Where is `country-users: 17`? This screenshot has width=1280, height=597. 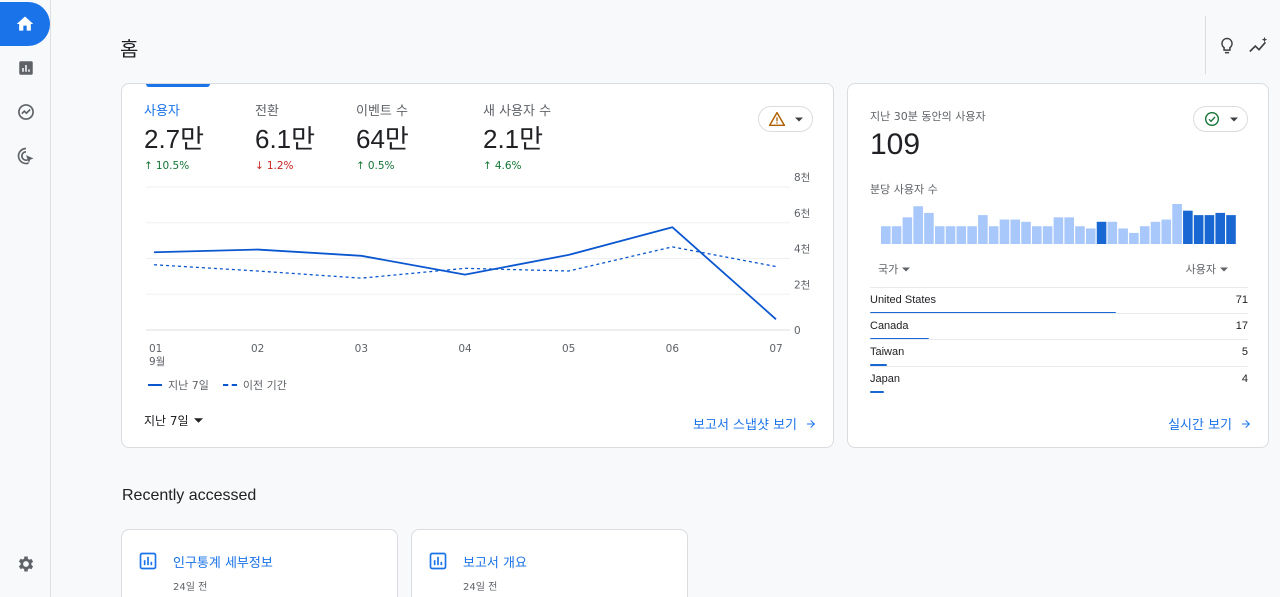
country-users: 17 is located at coordinates (1241, 326).